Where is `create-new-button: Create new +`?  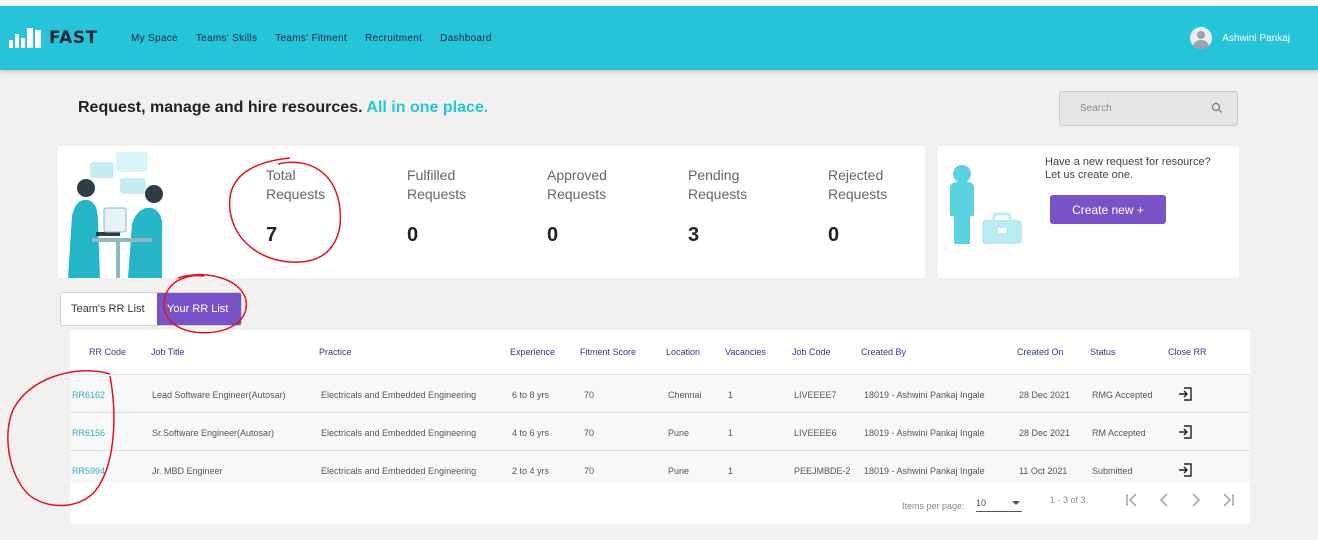
create-new-button: Create new + is located at coordinates (1108, 209).